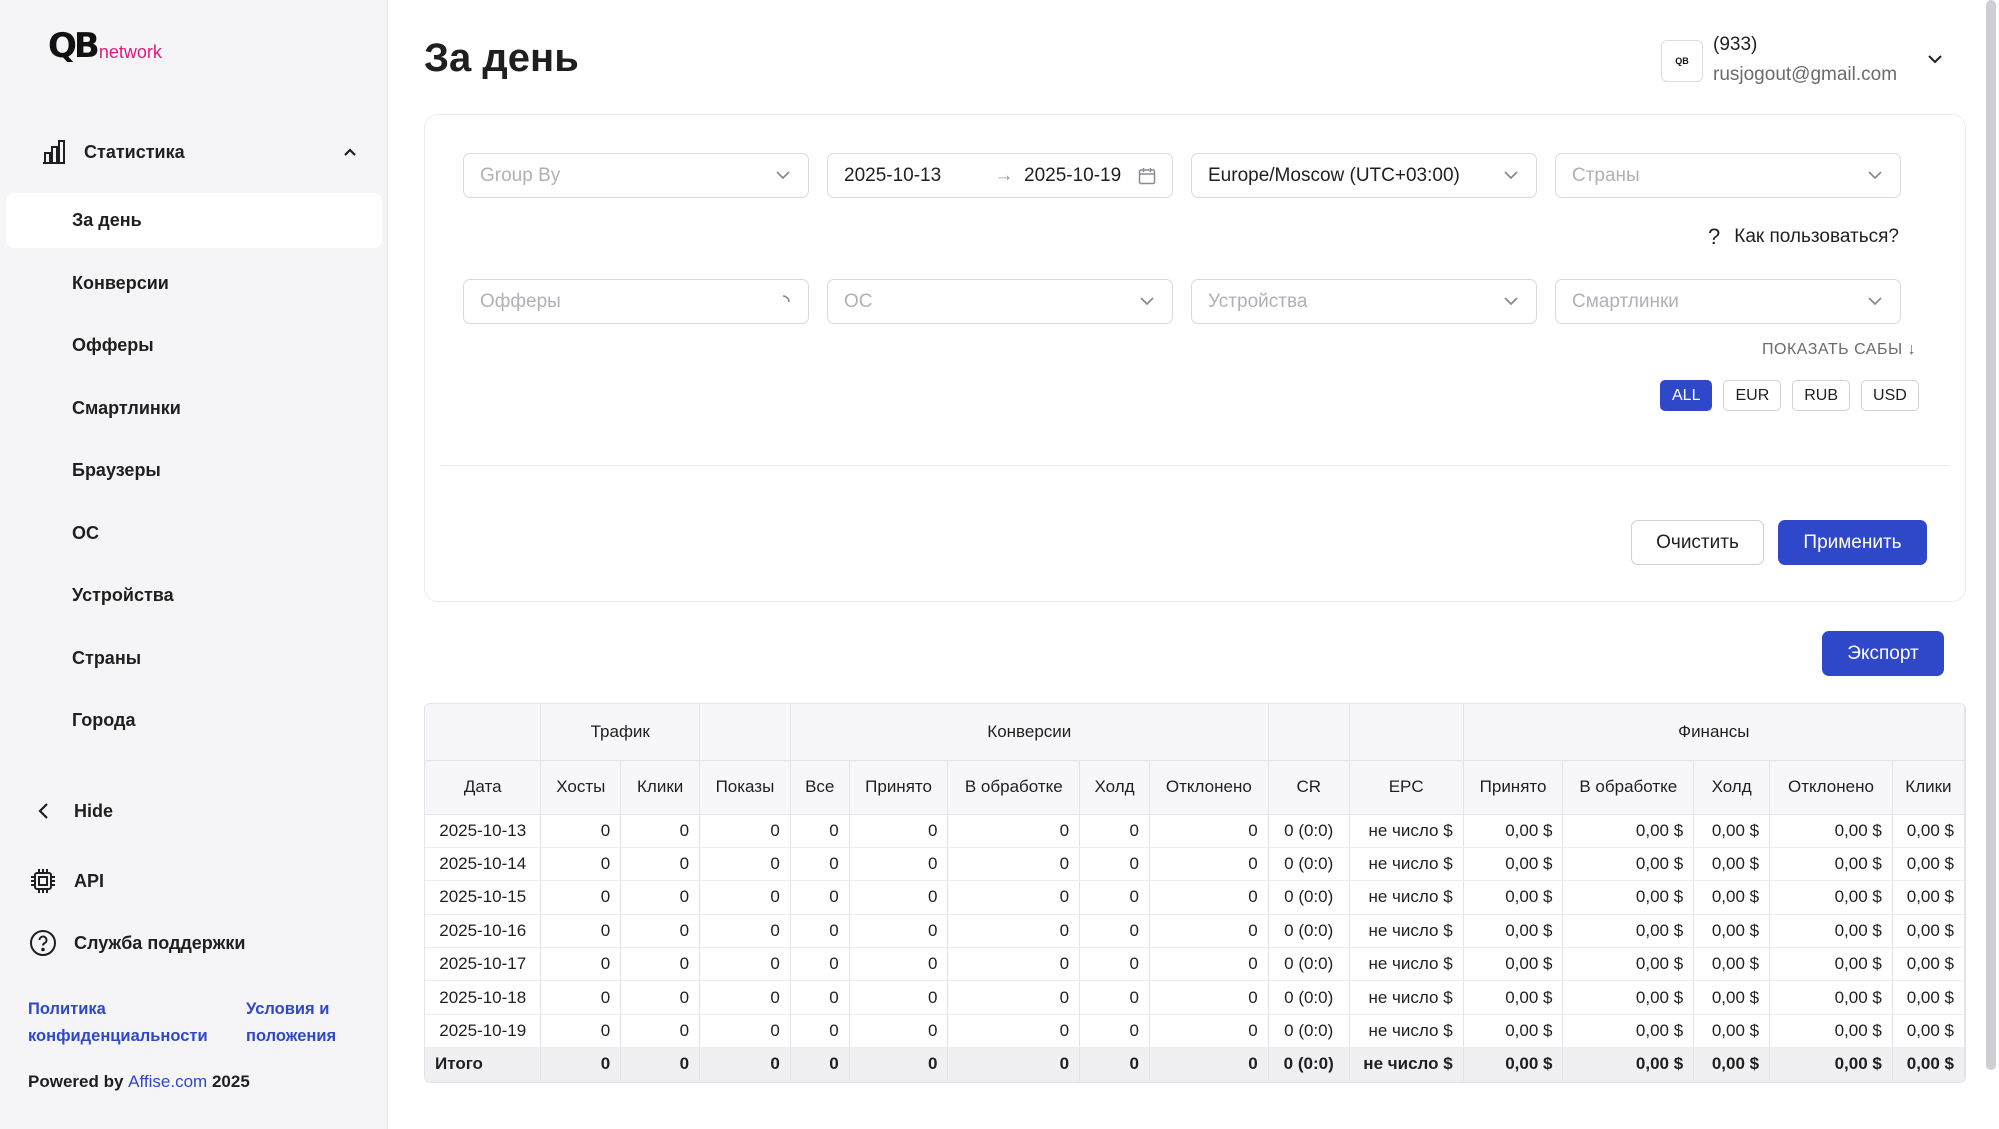  What do you see at coordinates (1195, 732) in the screenshot?
I see `table-group-header: Трафик Конверсии Финансы` at bounding box center [1195, 732].